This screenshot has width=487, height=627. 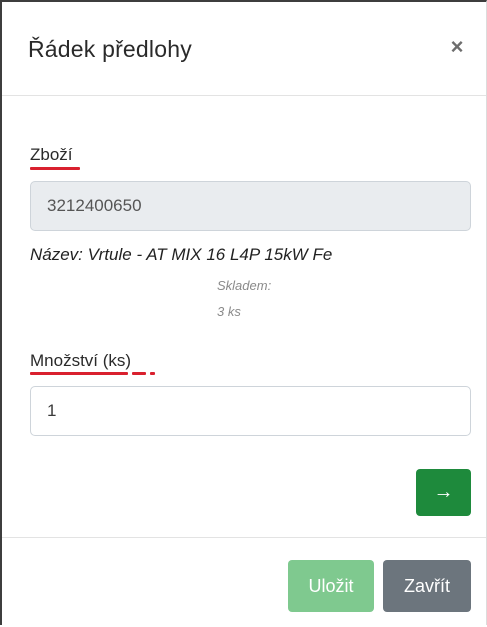 What do you see at coordinates (229, 311) in the screenshot?
I see `stock-value: 3 ks` at bounding box center [229, 311].